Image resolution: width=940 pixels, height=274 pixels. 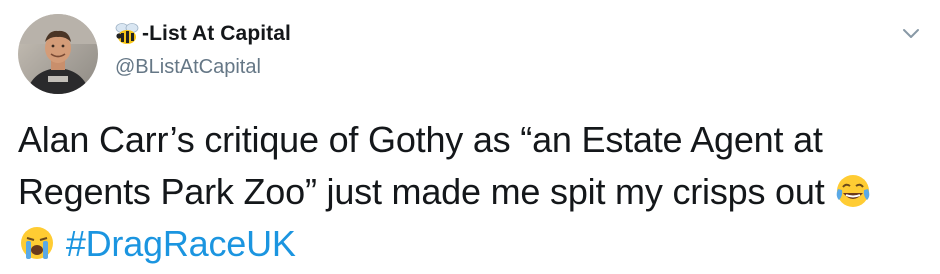 I want to click on hashtag-link: #DragRaceUK, so click(x=181, y=243).